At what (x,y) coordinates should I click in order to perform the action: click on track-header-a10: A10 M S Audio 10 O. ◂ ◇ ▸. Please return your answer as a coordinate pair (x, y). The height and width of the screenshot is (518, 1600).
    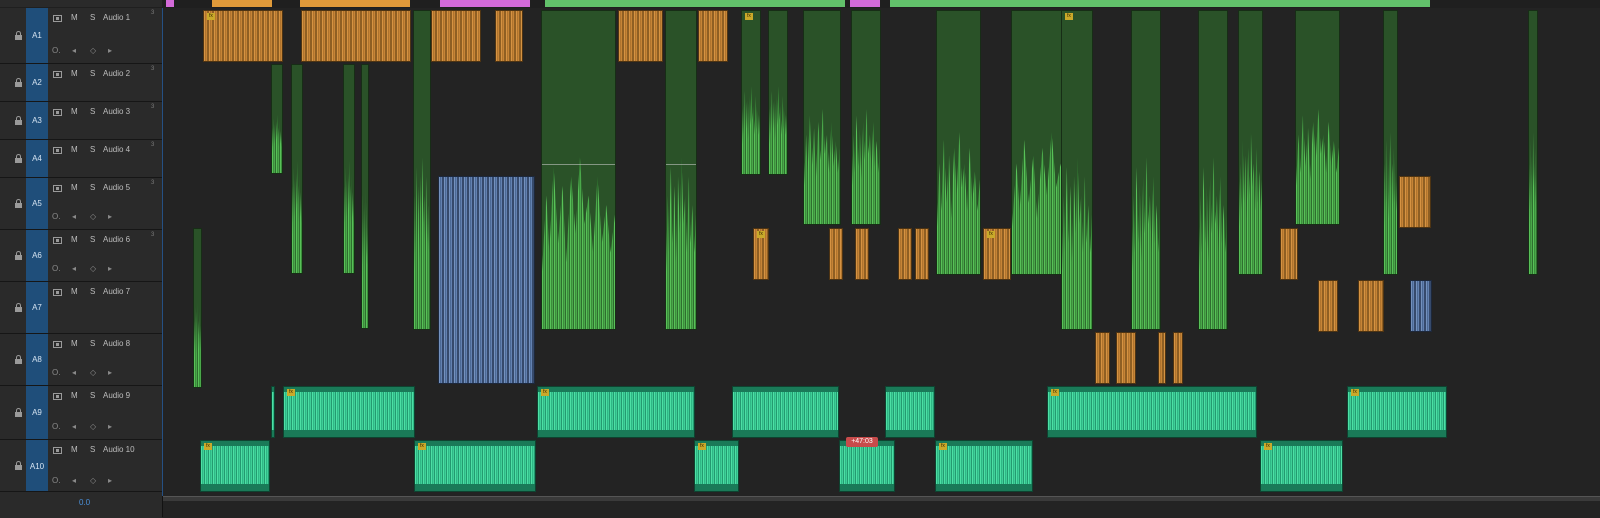
    Looking at the image, I should click on (81, 466).